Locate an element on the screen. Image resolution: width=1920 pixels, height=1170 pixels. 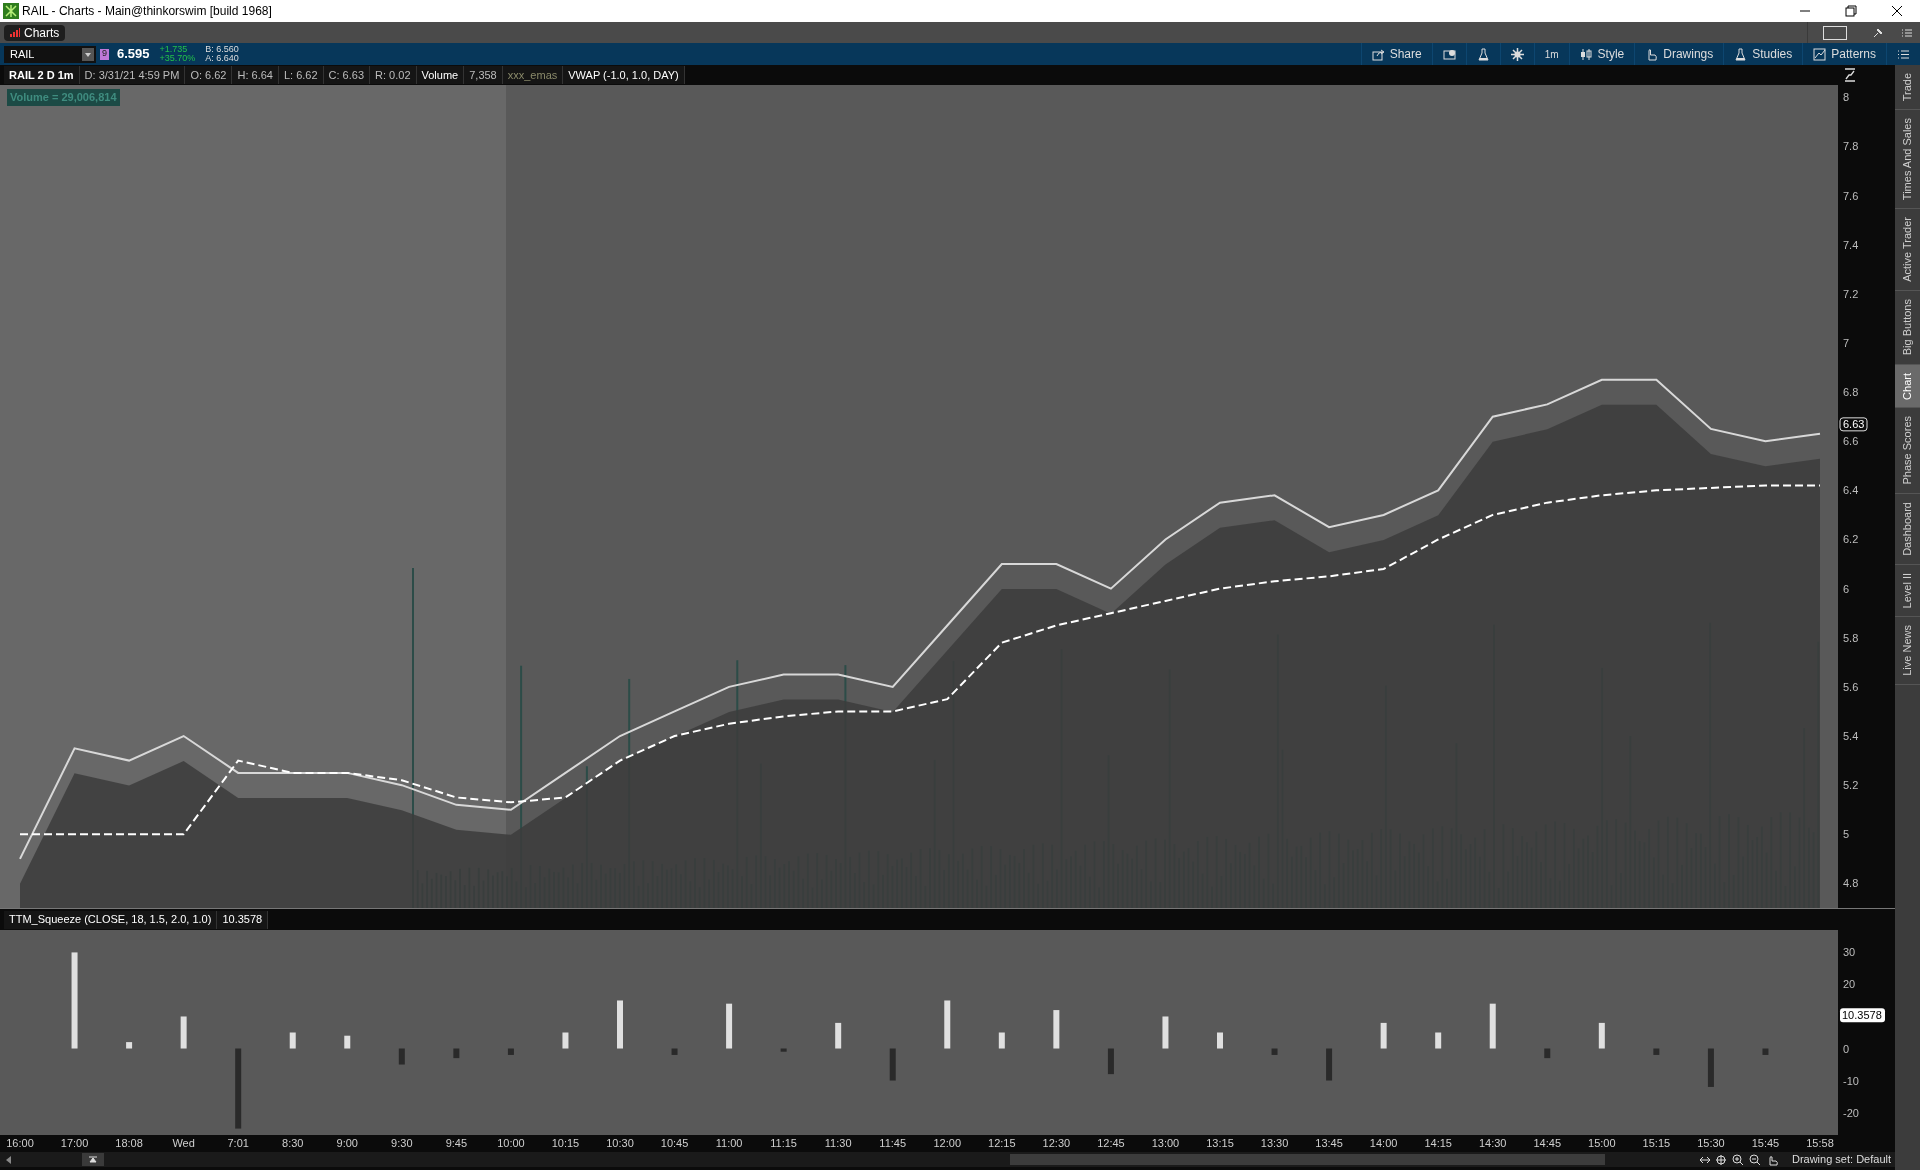
time-label: Wed is located at coordinates (183, 1143).